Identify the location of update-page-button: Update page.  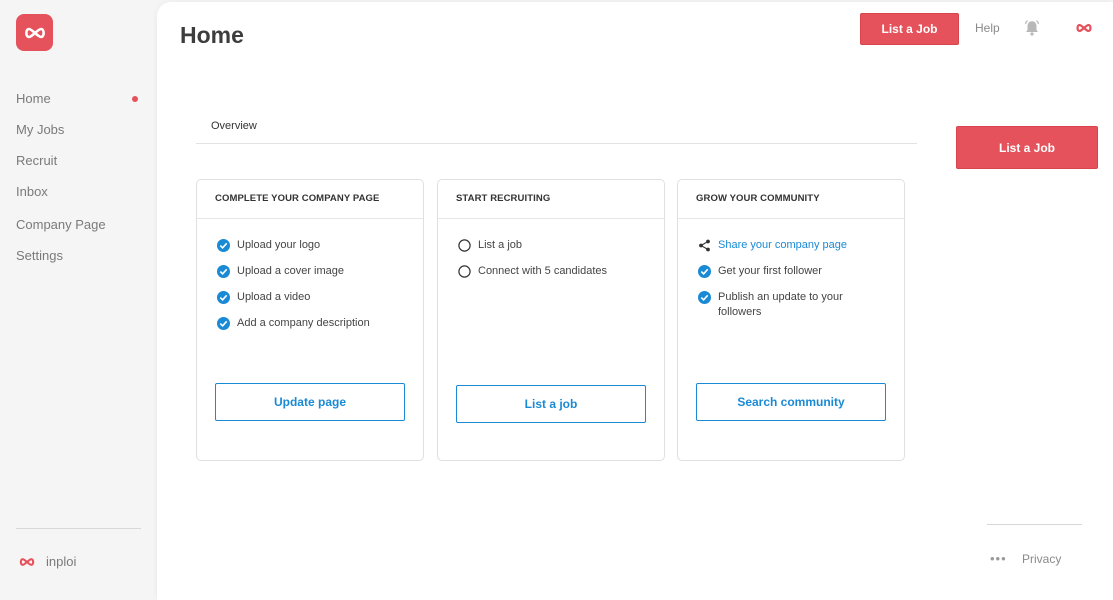
(310, 402).